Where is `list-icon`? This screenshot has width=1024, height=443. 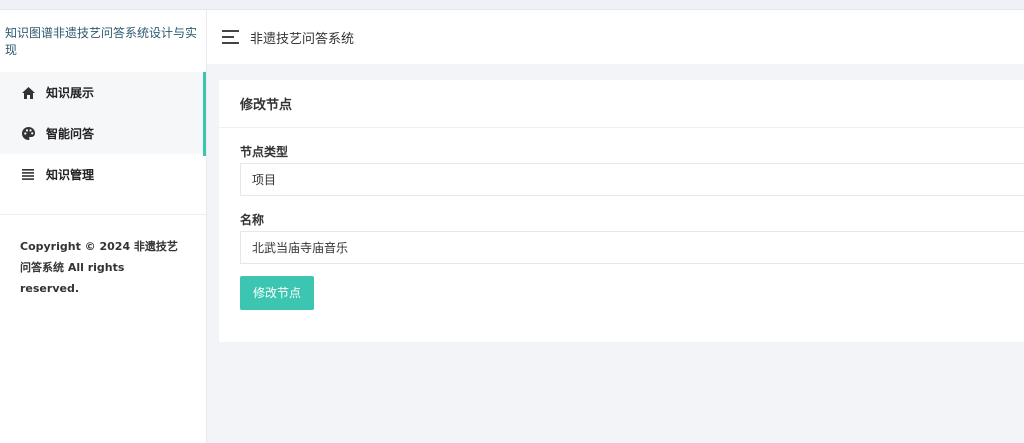 list-icon is located at coordinates (28, 175).